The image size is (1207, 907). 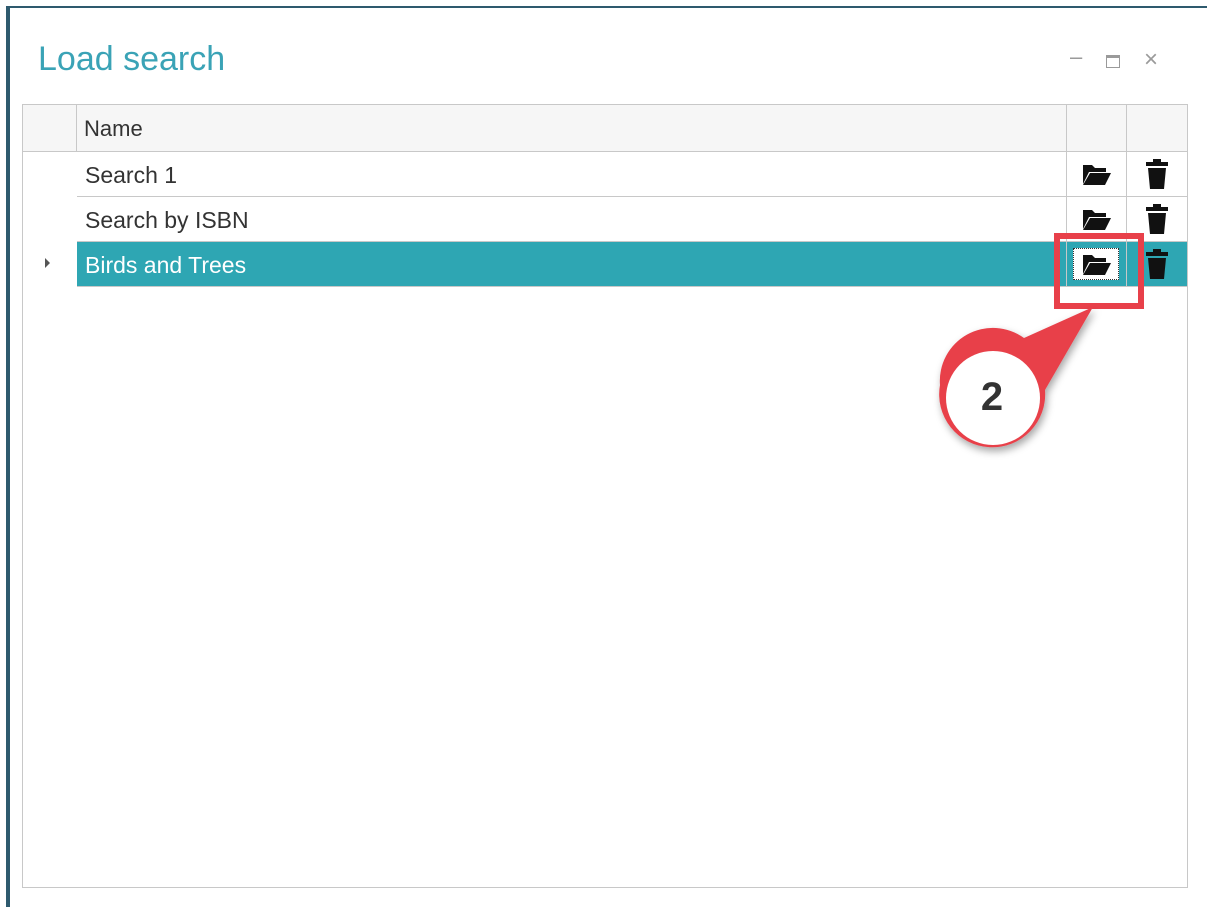 What do you see at coordinates (571, 264) in the screenshot?
I see `name-cell: Birds and Trees` at bounding box center [571, 264].